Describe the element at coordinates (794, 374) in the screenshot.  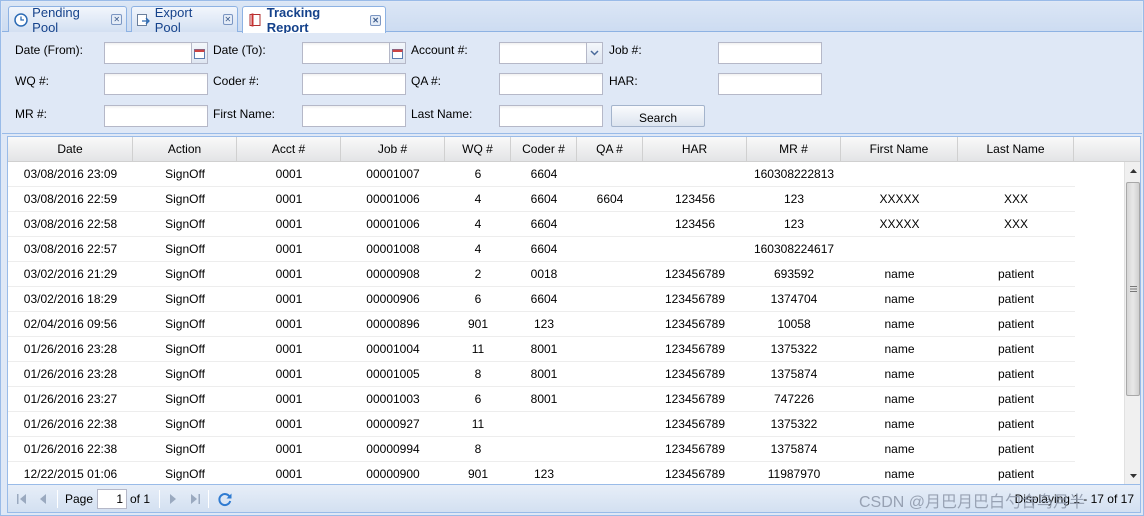
I see `col-mr-cell: 1375874` at that location.